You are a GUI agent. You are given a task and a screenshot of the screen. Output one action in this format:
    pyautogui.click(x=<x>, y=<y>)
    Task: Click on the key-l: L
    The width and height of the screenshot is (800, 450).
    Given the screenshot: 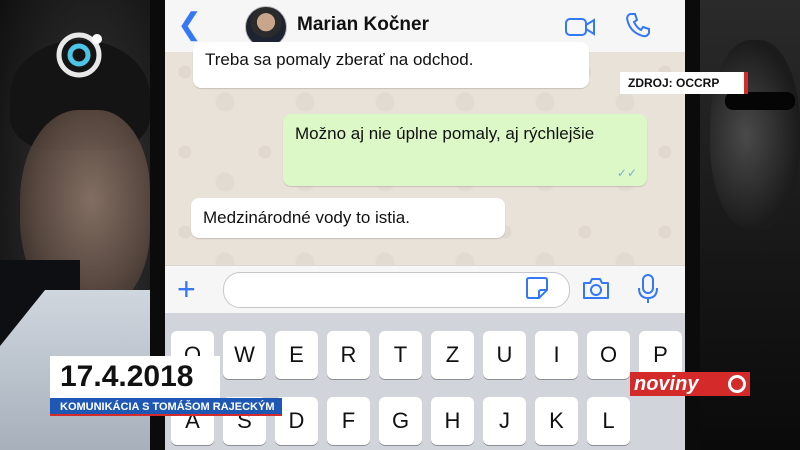 What is the action you would take?
    pyautogui.click(x=608, y=421)
    